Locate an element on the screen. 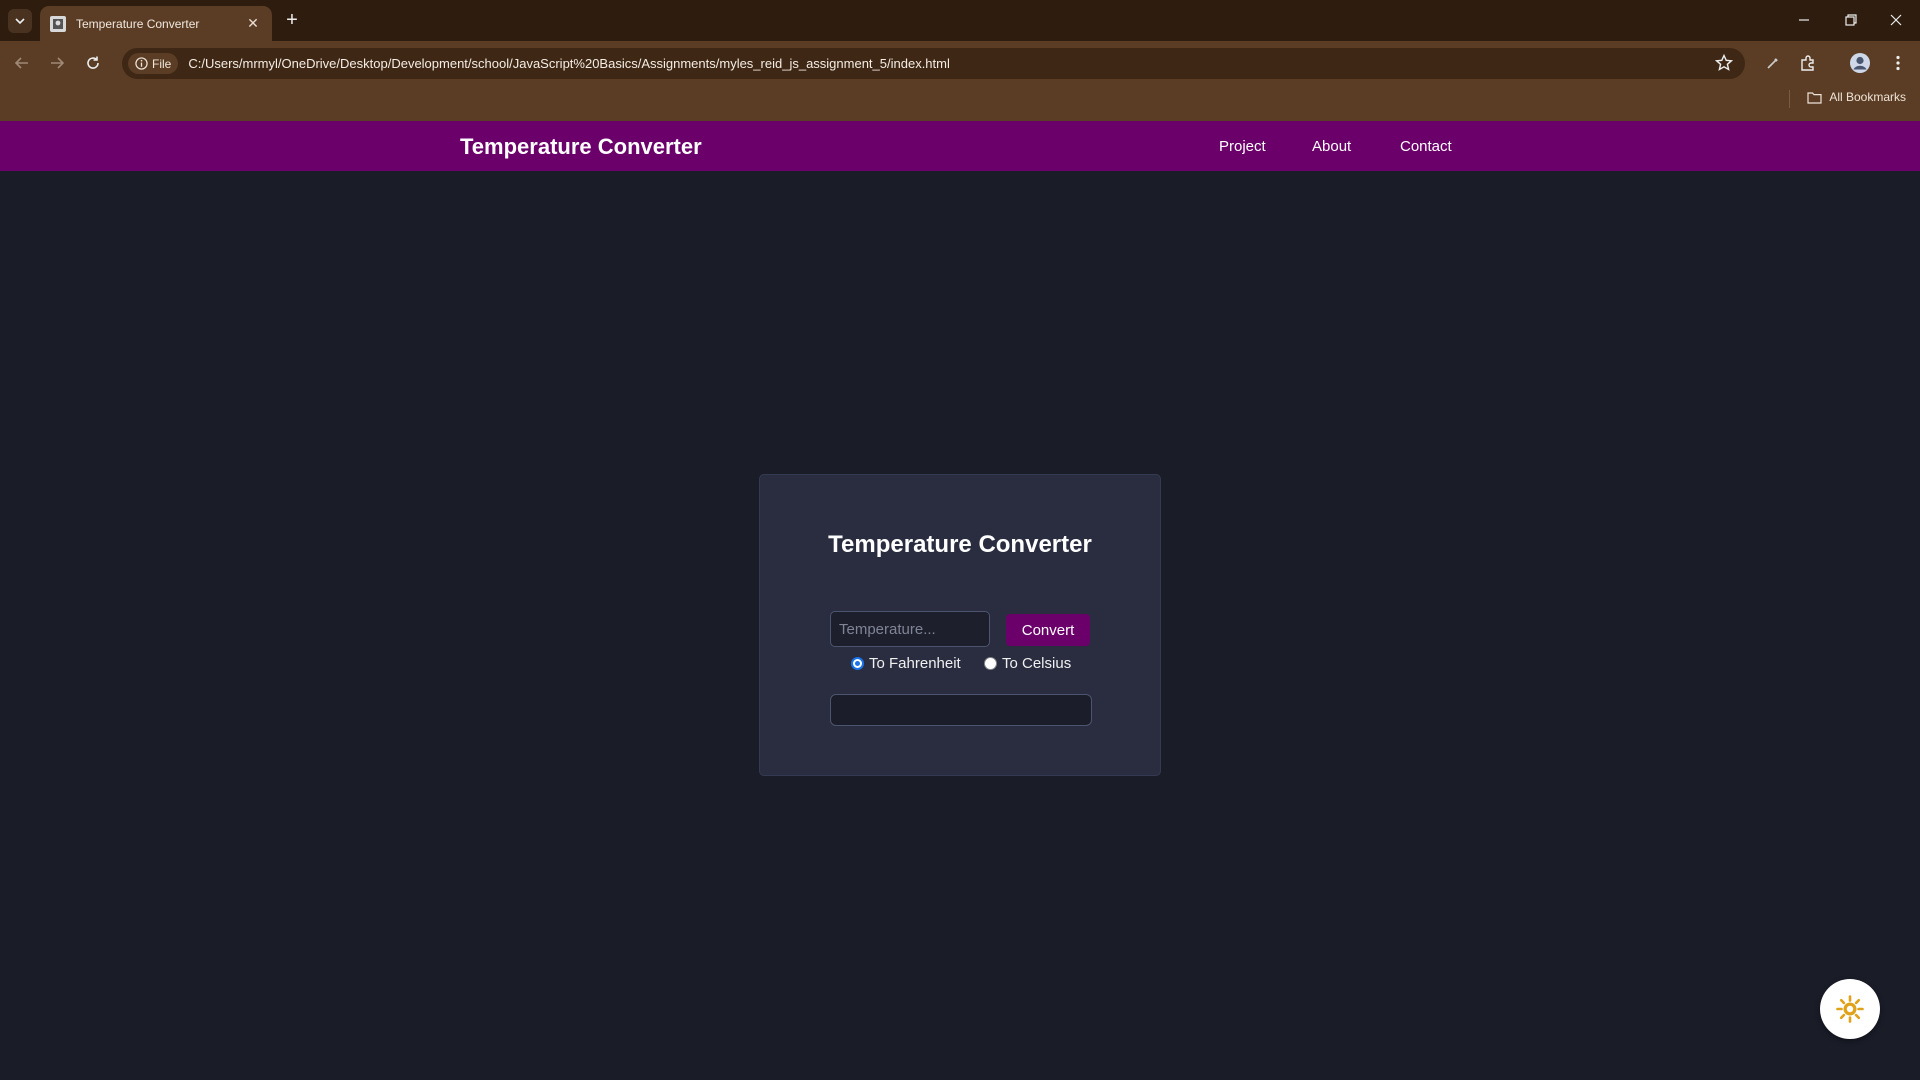  result-output is located at coordinates (961, 710).